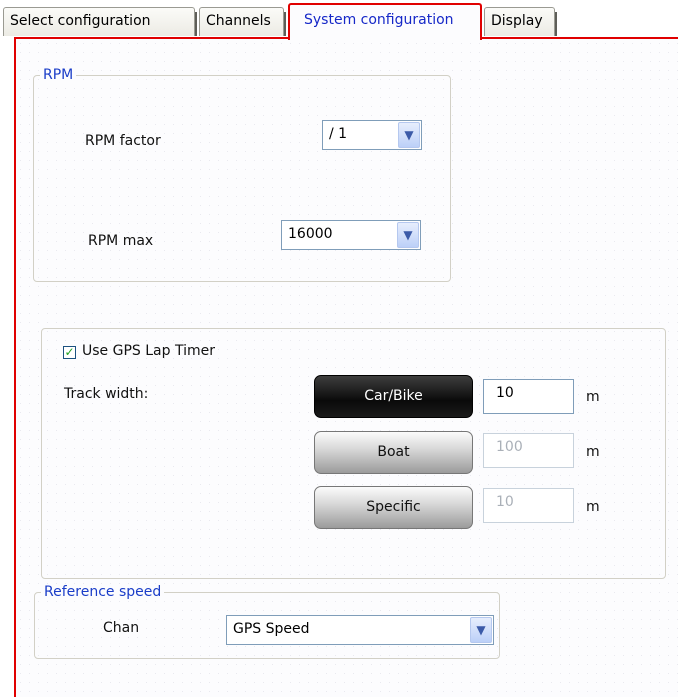 Image resolution: width=678 pixels, height=697 pixels. Describe the element at coordinates (393, 396) in the screenshot. I see `car-bike-button: Car/Bike` at that location.